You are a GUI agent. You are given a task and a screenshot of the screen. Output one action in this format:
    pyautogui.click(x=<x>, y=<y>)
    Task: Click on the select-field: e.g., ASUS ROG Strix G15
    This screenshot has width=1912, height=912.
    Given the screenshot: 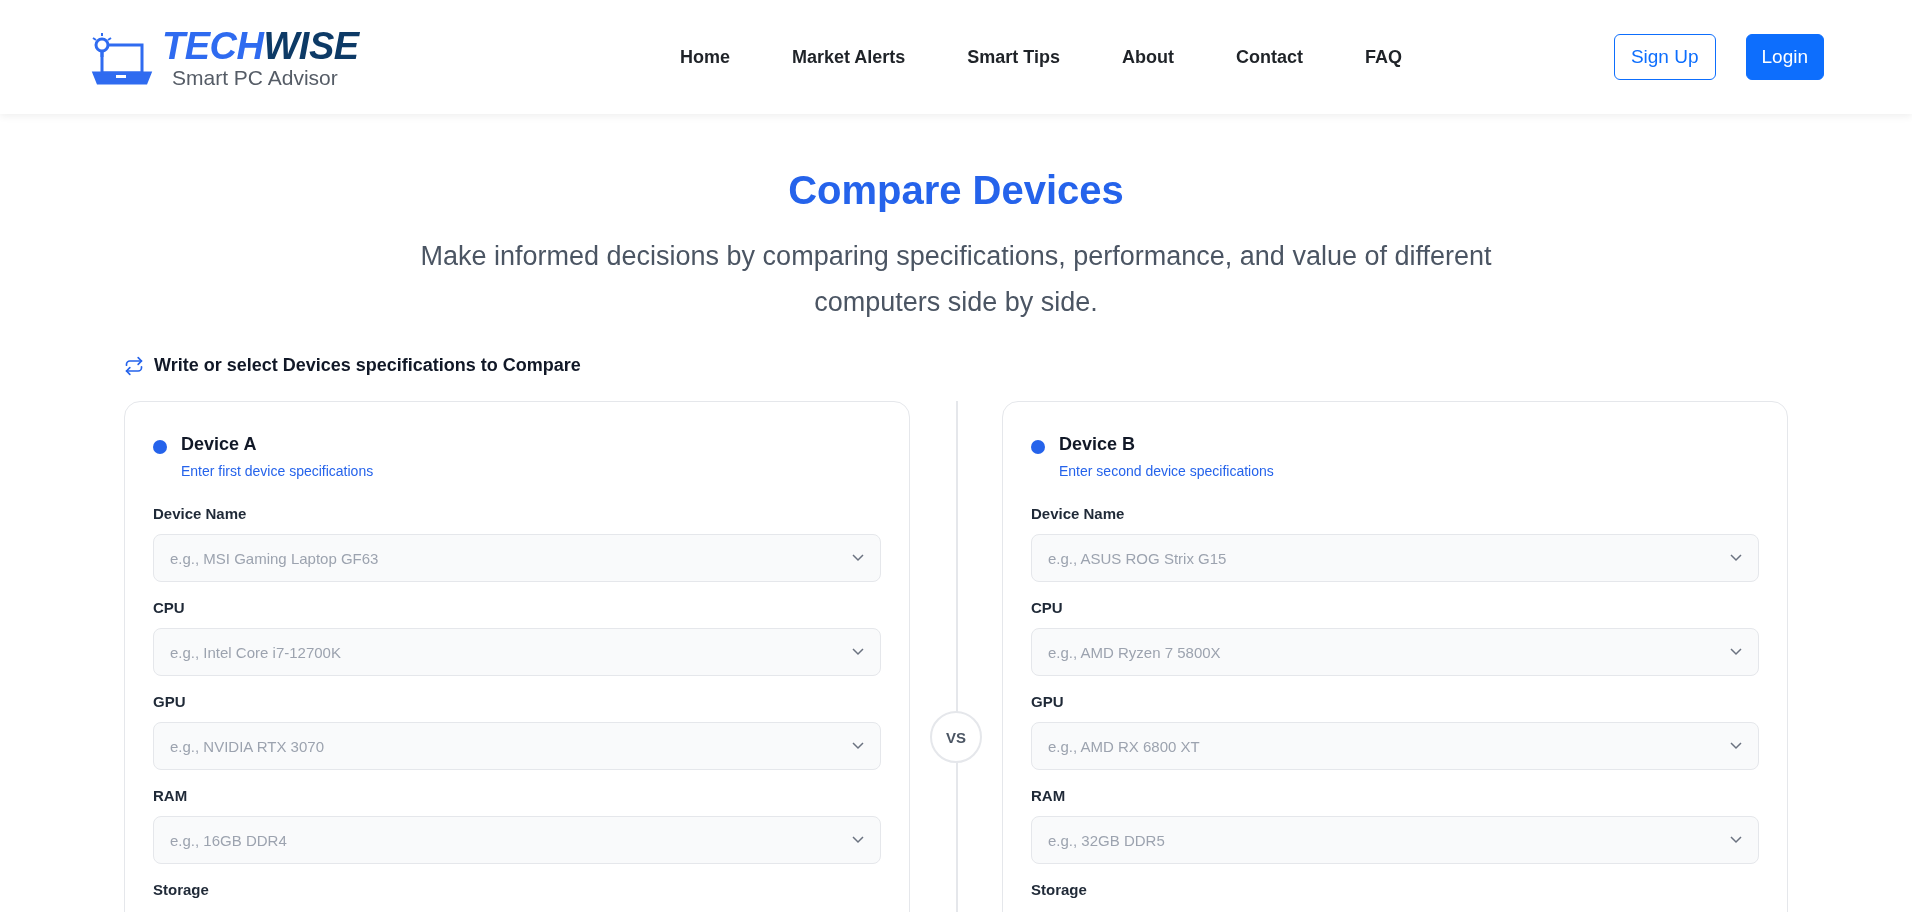 What is the action you would take?
    pyautogui.click(x=1395, y=558)
    